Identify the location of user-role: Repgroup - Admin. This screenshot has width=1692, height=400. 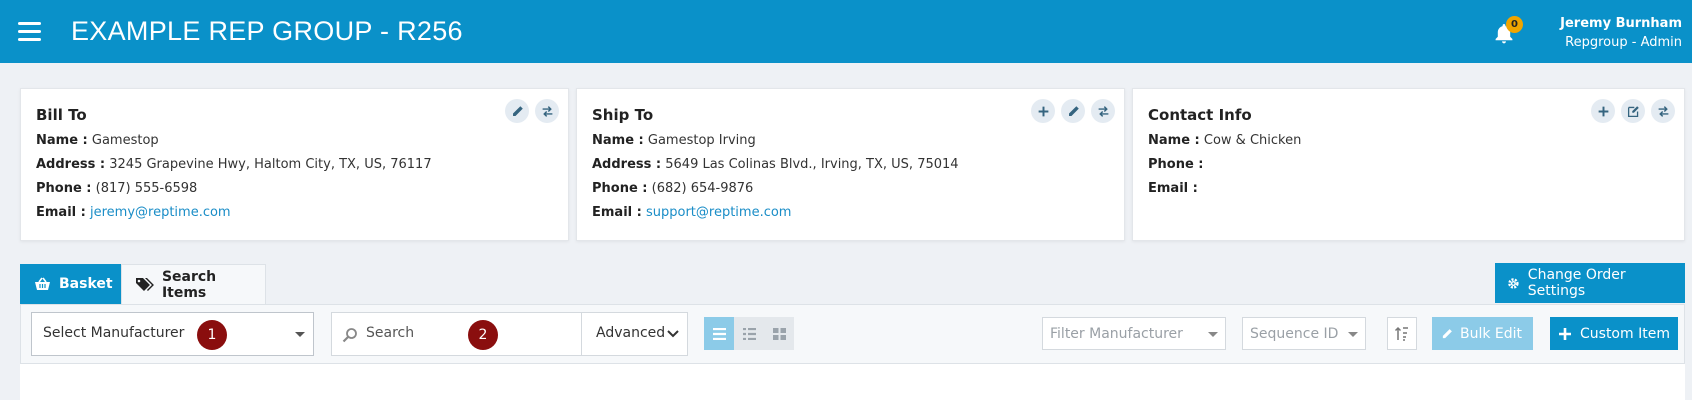
(1623, 42).